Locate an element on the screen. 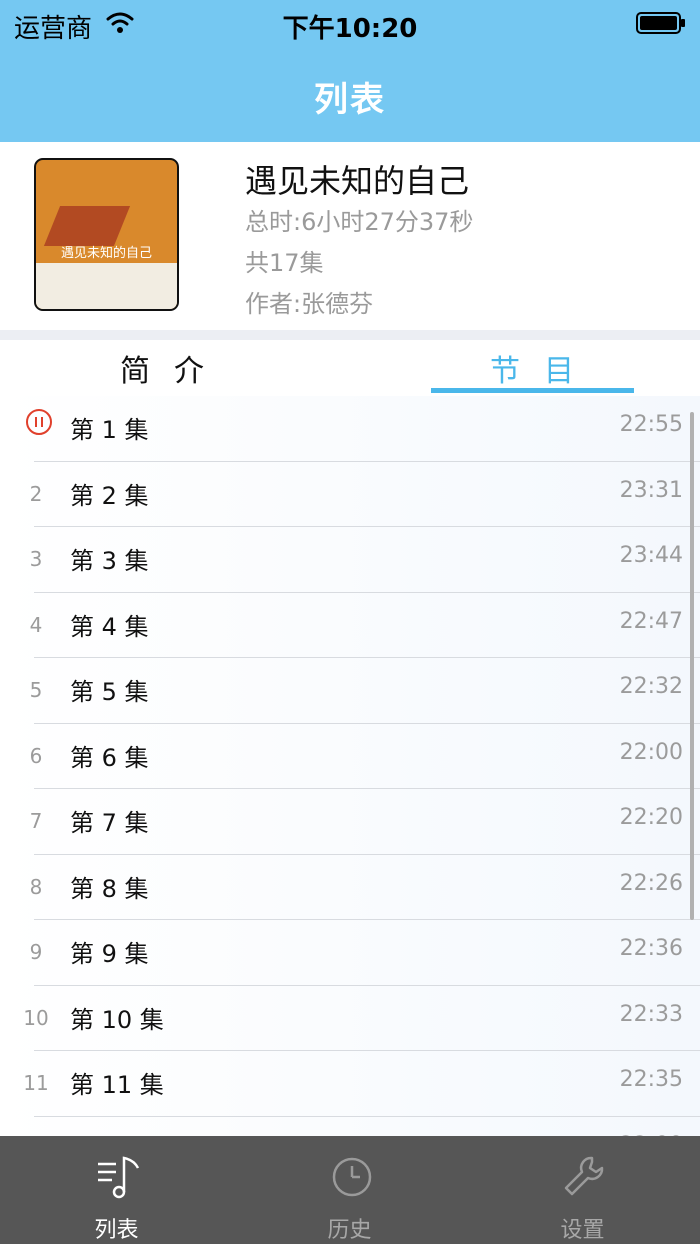 This screenshot has height=1244, width=700. episode-title: 第 1 集 is located at coordinates (109, 430).